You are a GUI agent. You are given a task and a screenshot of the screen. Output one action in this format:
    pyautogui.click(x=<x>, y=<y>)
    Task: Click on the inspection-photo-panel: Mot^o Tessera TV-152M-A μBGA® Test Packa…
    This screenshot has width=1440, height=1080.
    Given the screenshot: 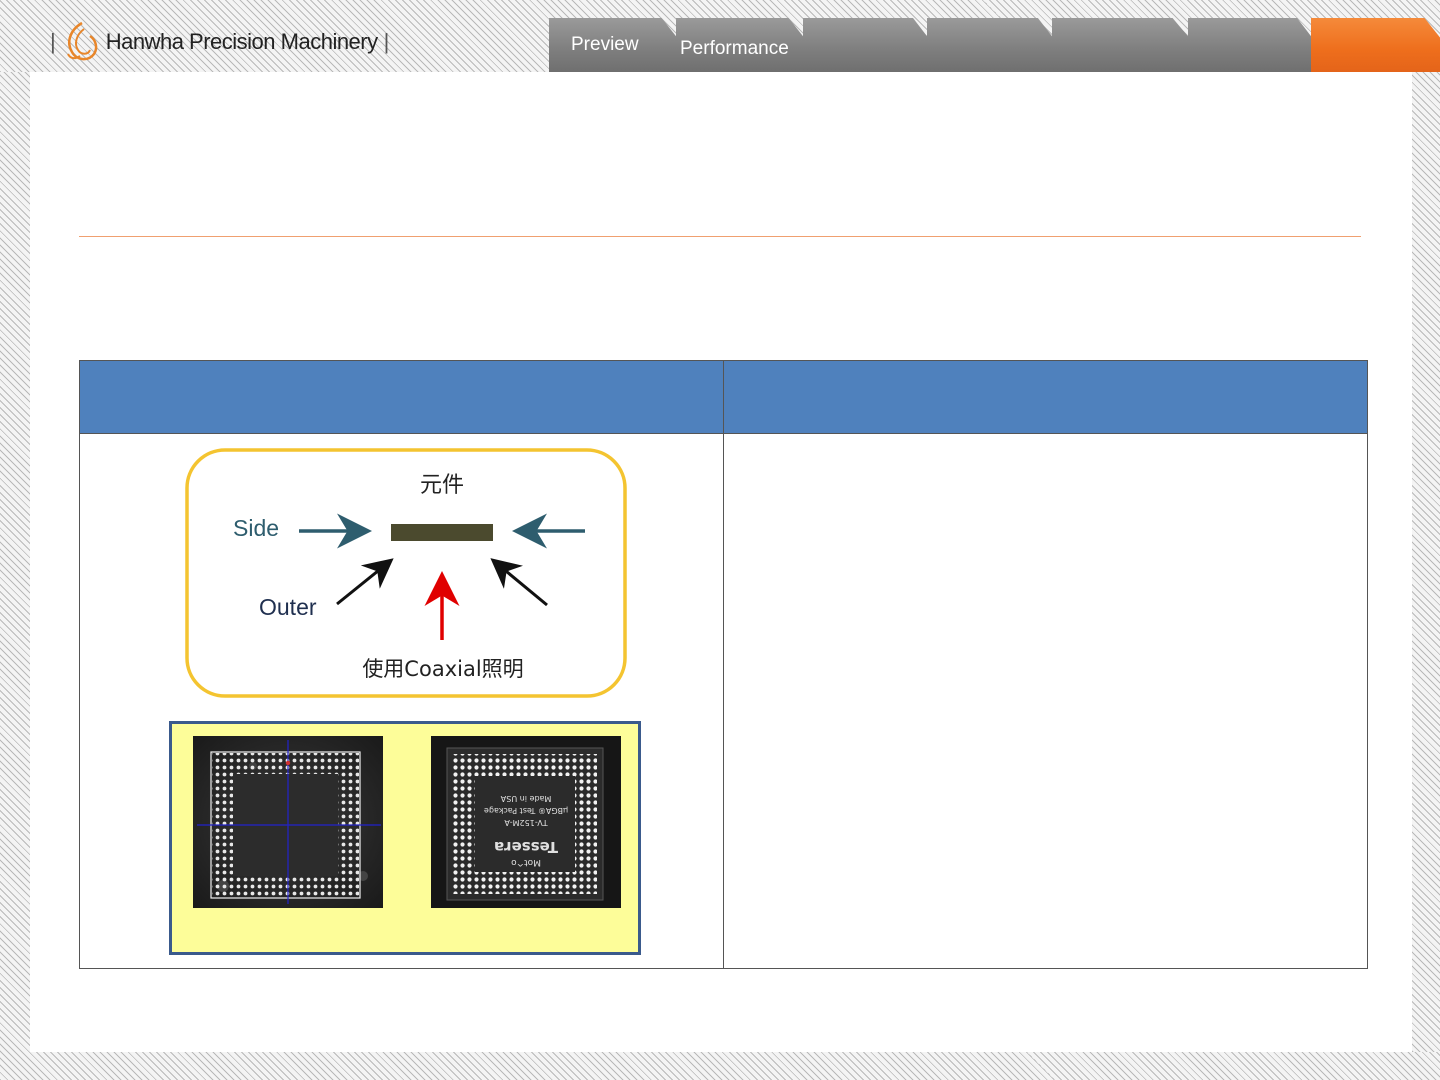 What is the action you would take?
    pyautogui.click(x=405, y=838)
    